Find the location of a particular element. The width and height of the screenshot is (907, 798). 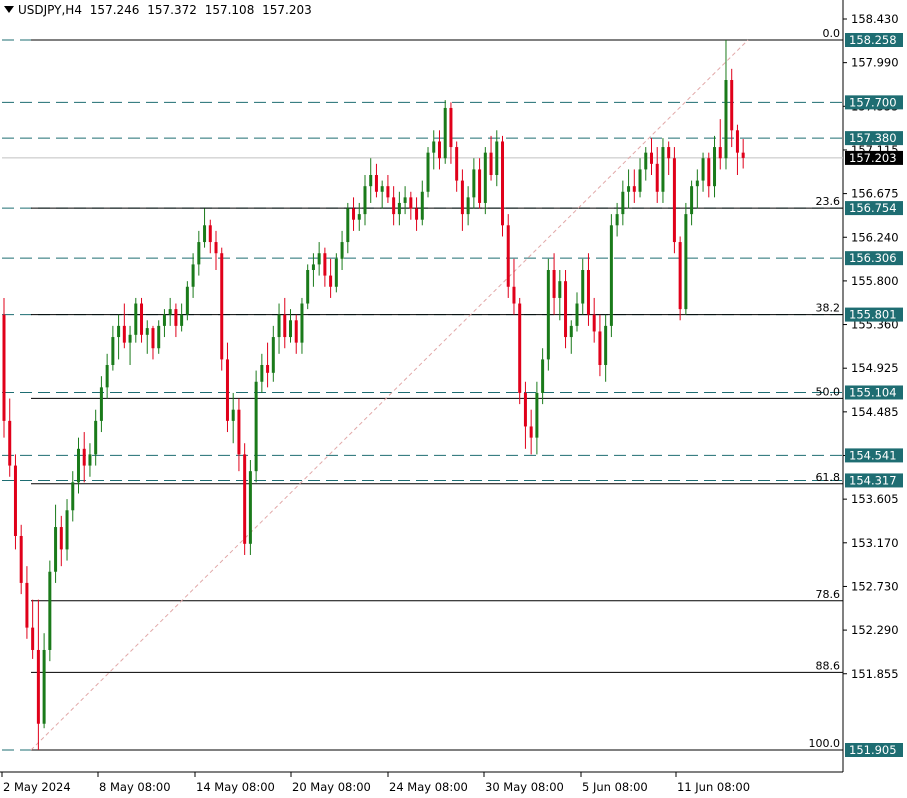

y-tick-label: 156.675 is located at coordinates (875, 194).